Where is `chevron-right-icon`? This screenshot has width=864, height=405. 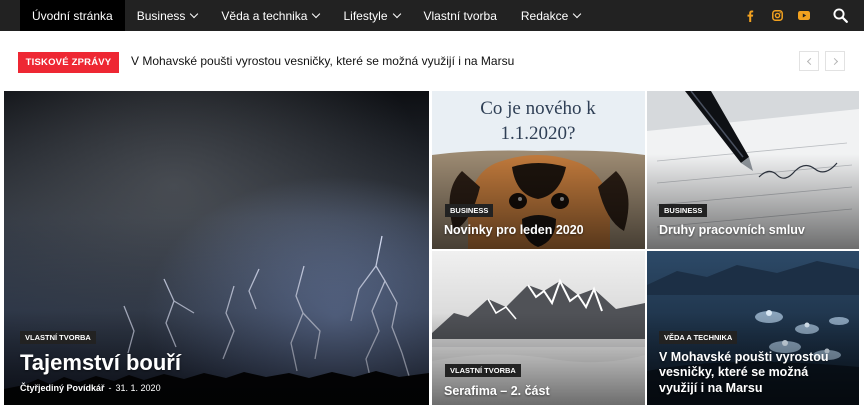 chevron-right-icon is located at coordinates (834, 61).